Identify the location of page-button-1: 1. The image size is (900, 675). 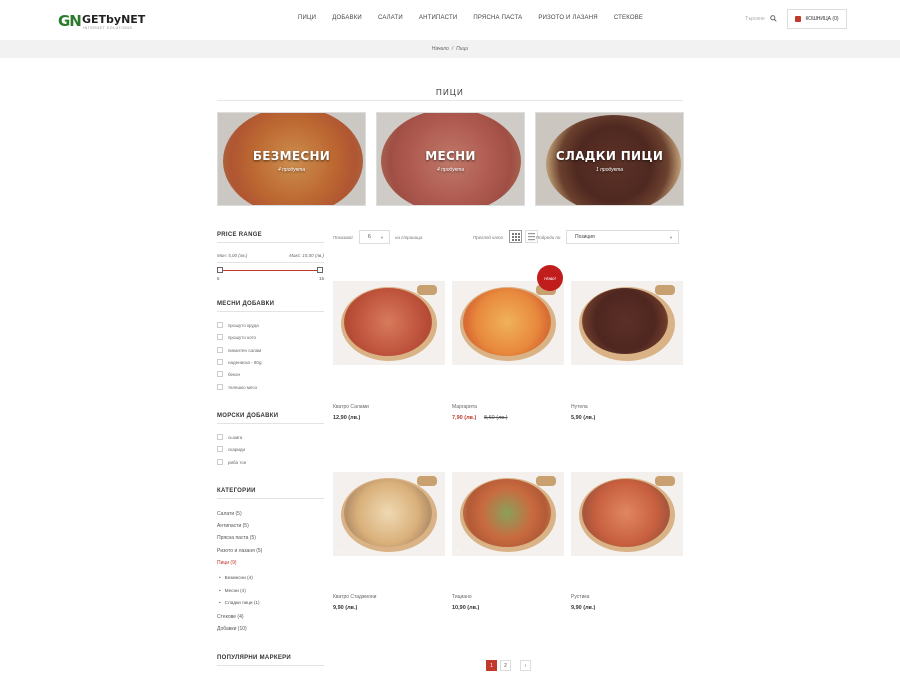
(491, 665).